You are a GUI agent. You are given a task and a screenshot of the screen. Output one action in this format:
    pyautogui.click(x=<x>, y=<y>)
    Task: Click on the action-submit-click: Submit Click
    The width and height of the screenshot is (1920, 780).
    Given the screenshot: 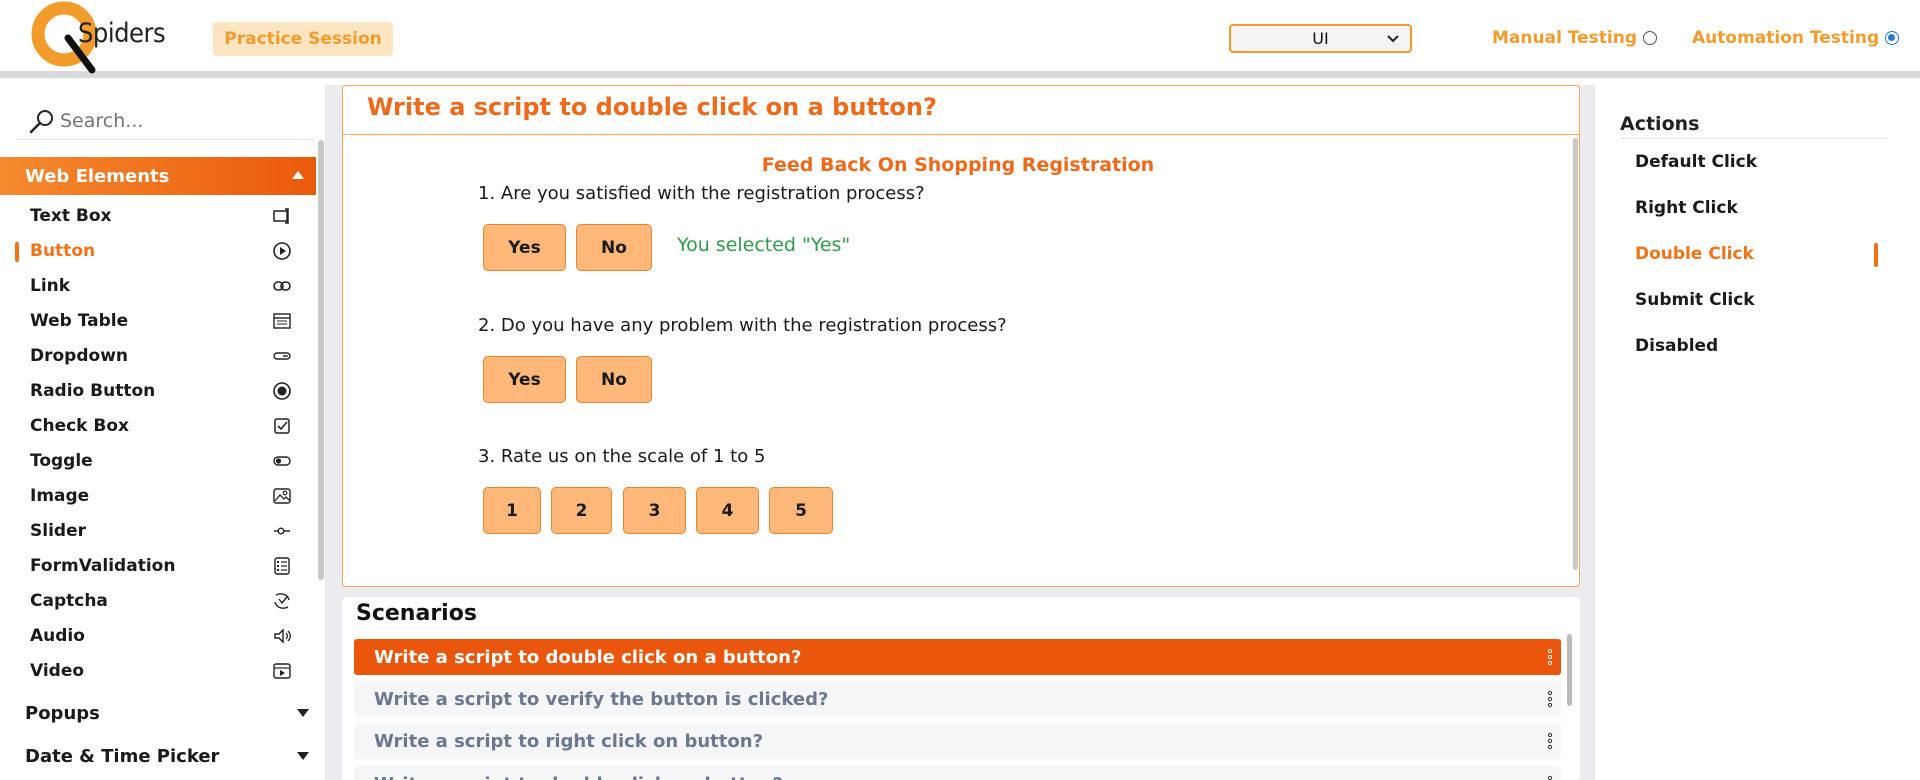 What is the action you would take?
    pyautogui.click(x=1695, y=300)
    